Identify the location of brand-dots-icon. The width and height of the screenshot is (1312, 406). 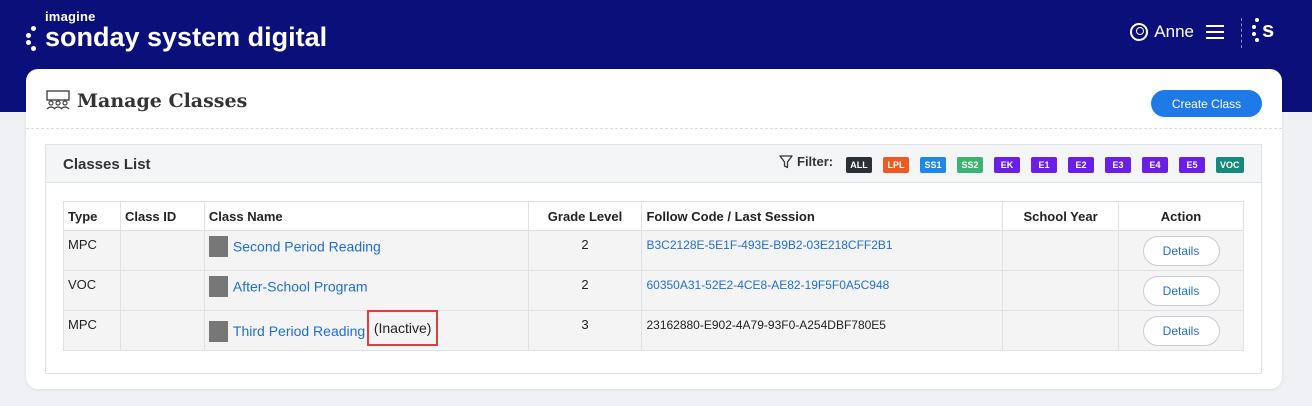
(1255, 30).